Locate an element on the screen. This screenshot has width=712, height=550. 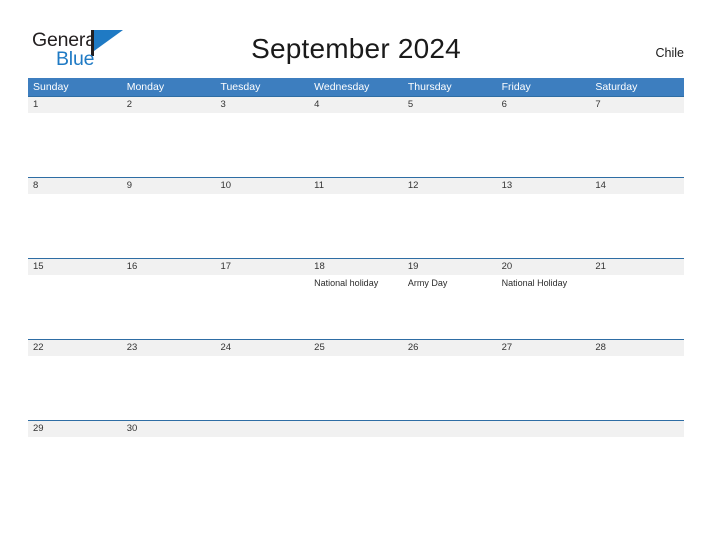
date-number: 24 is located at coordinates (262, 348).